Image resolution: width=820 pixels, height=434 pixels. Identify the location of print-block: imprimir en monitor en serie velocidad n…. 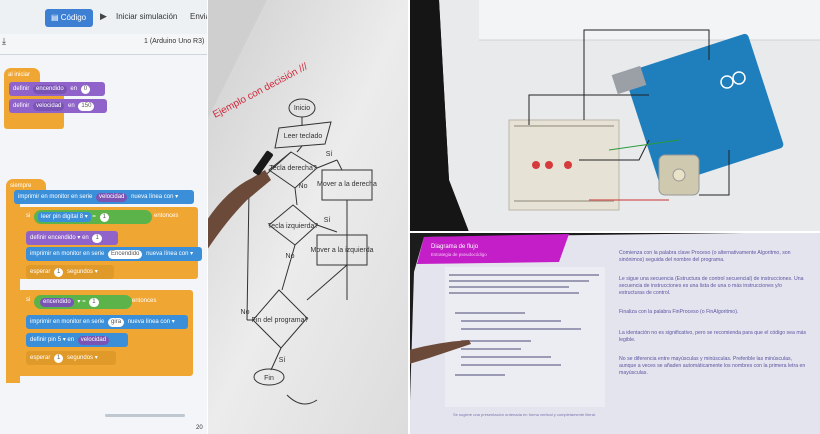
(104, 197).